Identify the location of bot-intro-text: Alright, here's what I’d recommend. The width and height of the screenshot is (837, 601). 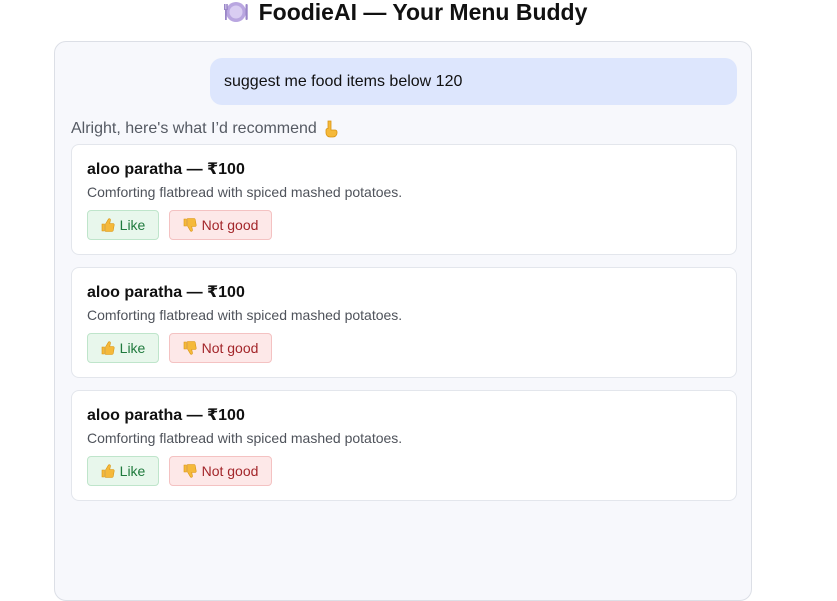
(194, 128).